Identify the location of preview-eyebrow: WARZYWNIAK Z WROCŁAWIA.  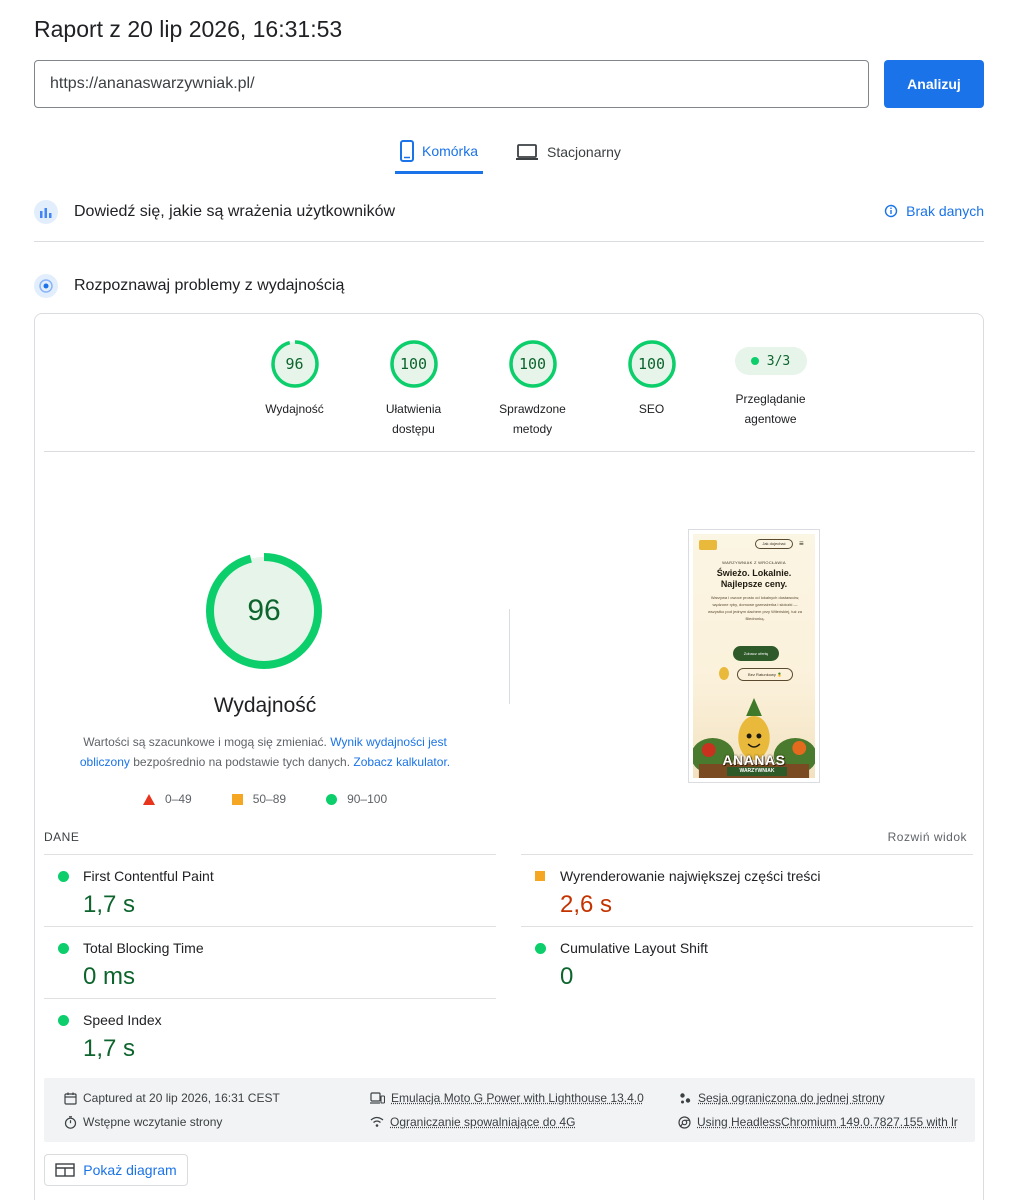
(754, 562).